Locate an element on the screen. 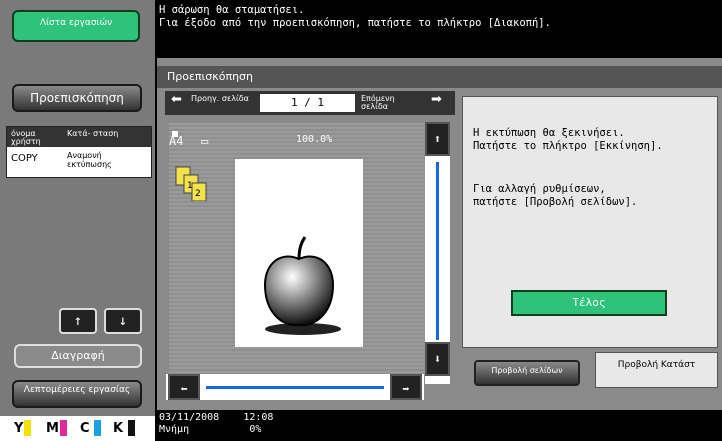 This screenshot has height=441, width=722. footer-memory-value: 0% is located at coordinates (255, 429).